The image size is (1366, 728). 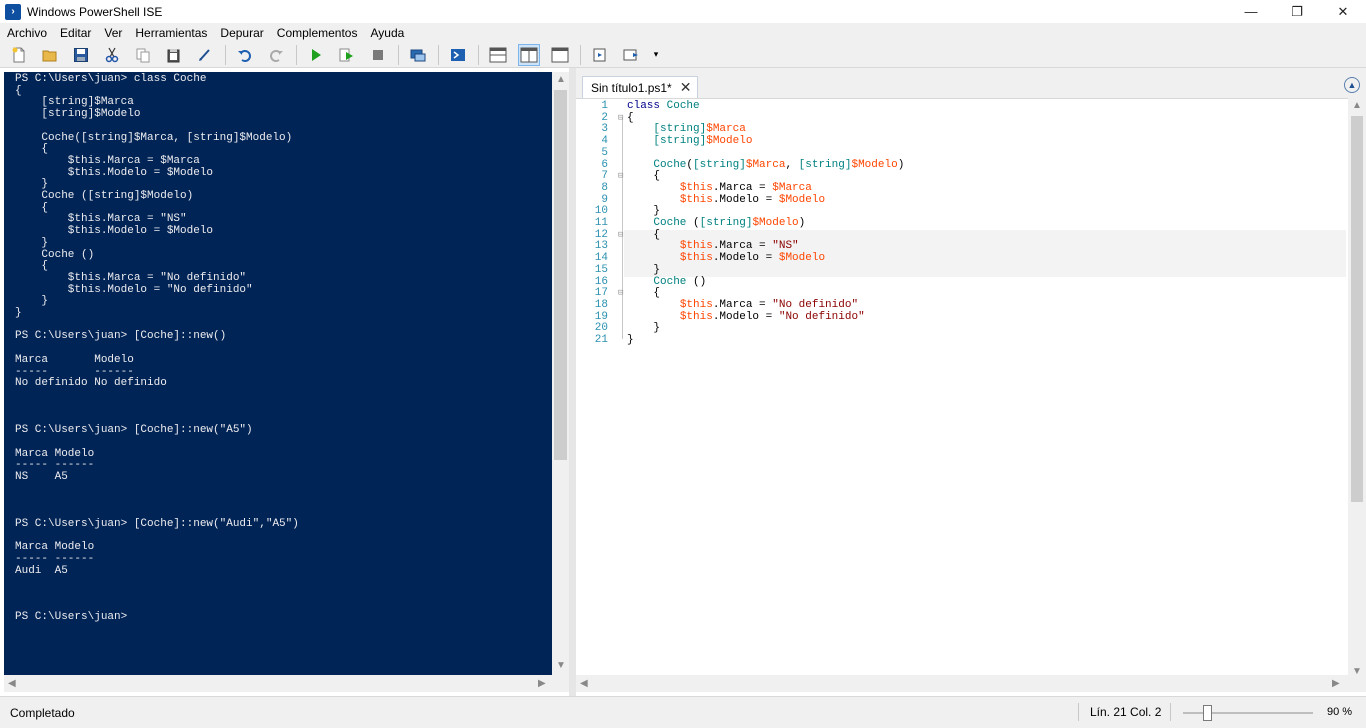 I want to click on restore-button: ❐, so click(x=1297, y=11).